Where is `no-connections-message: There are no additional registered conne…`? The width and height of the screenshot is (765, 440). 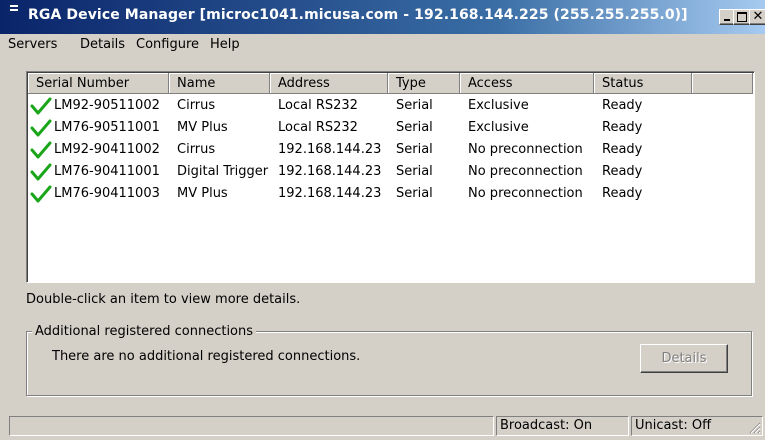 no-connections-message: There are no additional registered conne… is located at coordinates (206, 356).